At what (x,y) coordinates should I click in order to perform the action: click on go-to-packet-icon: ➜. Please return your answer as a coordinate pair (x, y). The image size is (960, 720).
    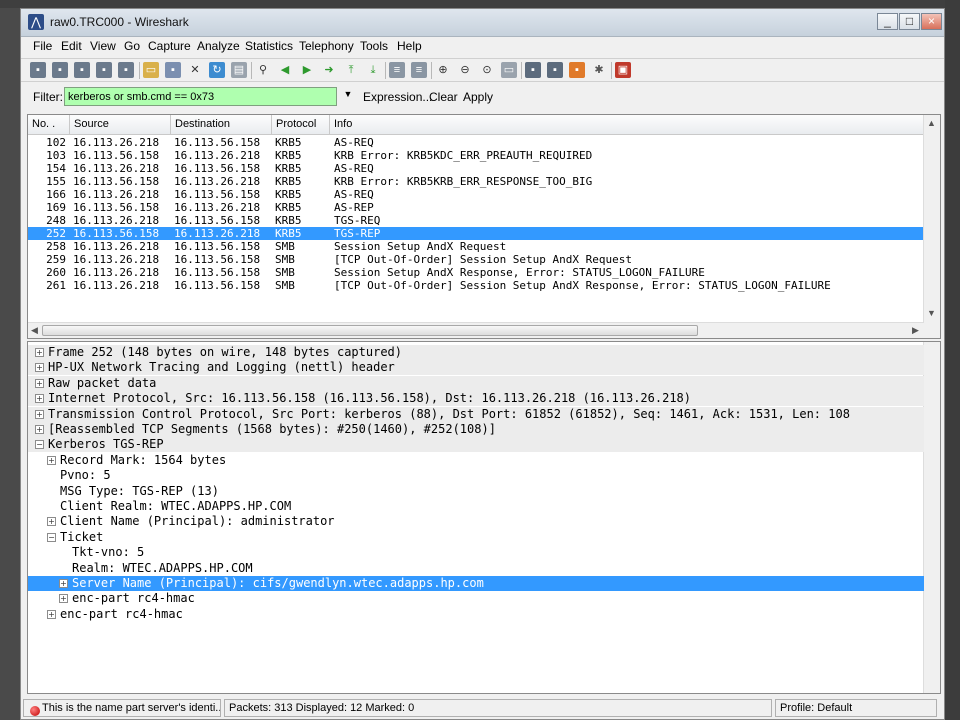
    Looking at the image, I should click on (329, 70).